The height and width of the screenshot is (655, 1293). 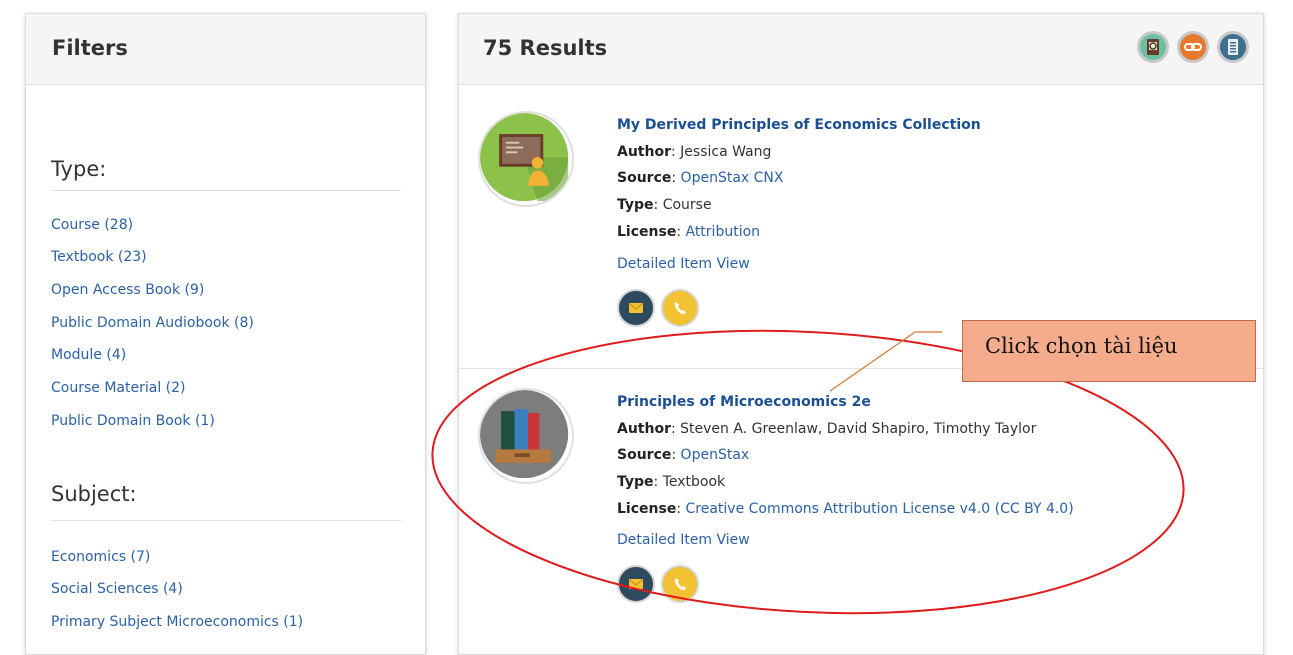 I want to click on filters-header: Filters, so click(x=225, y=49).